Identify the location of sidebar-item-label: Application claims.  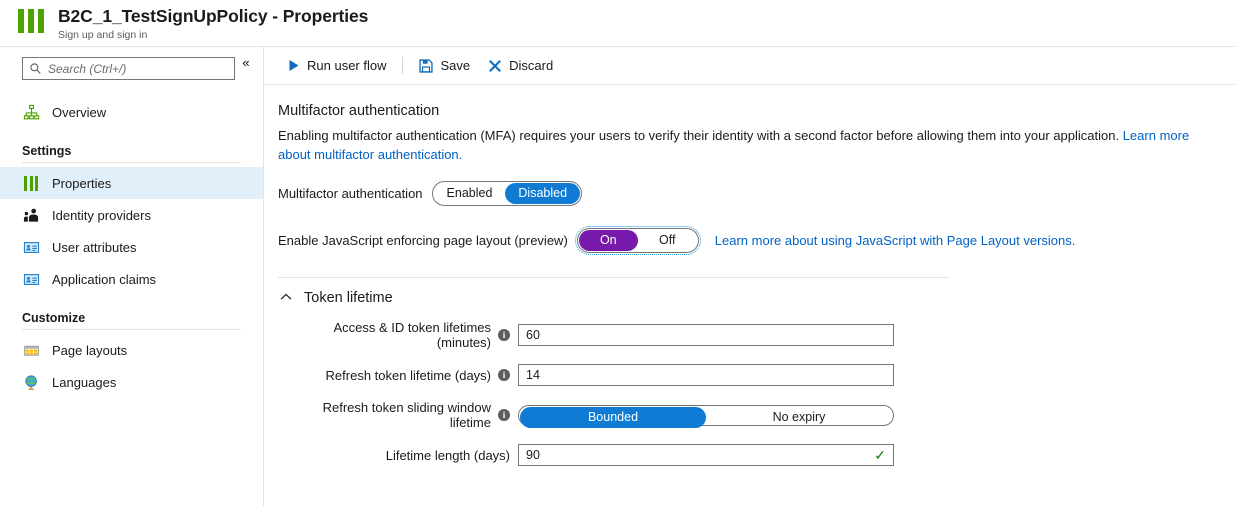
(104, 279).